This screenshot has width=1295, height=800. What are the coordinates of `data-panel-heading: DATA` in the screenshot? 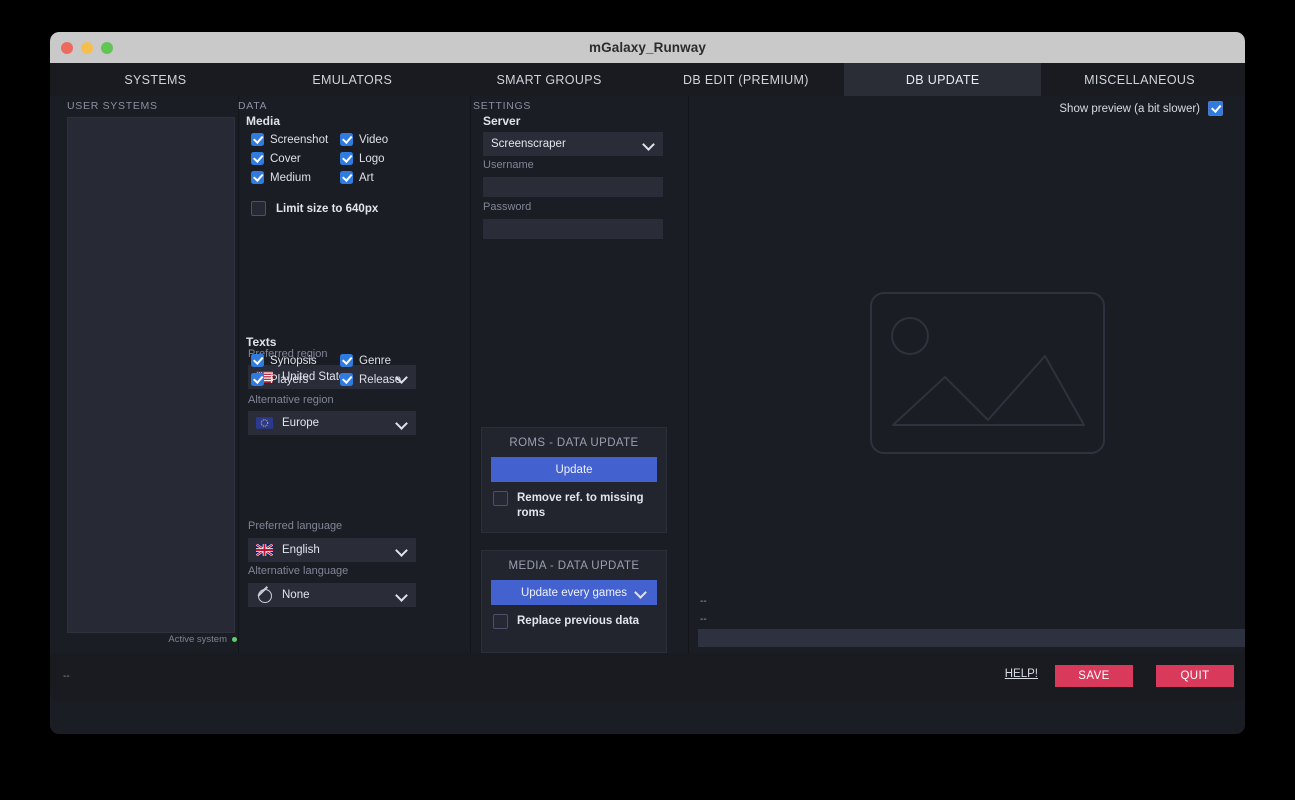 It's located at (253, 106).